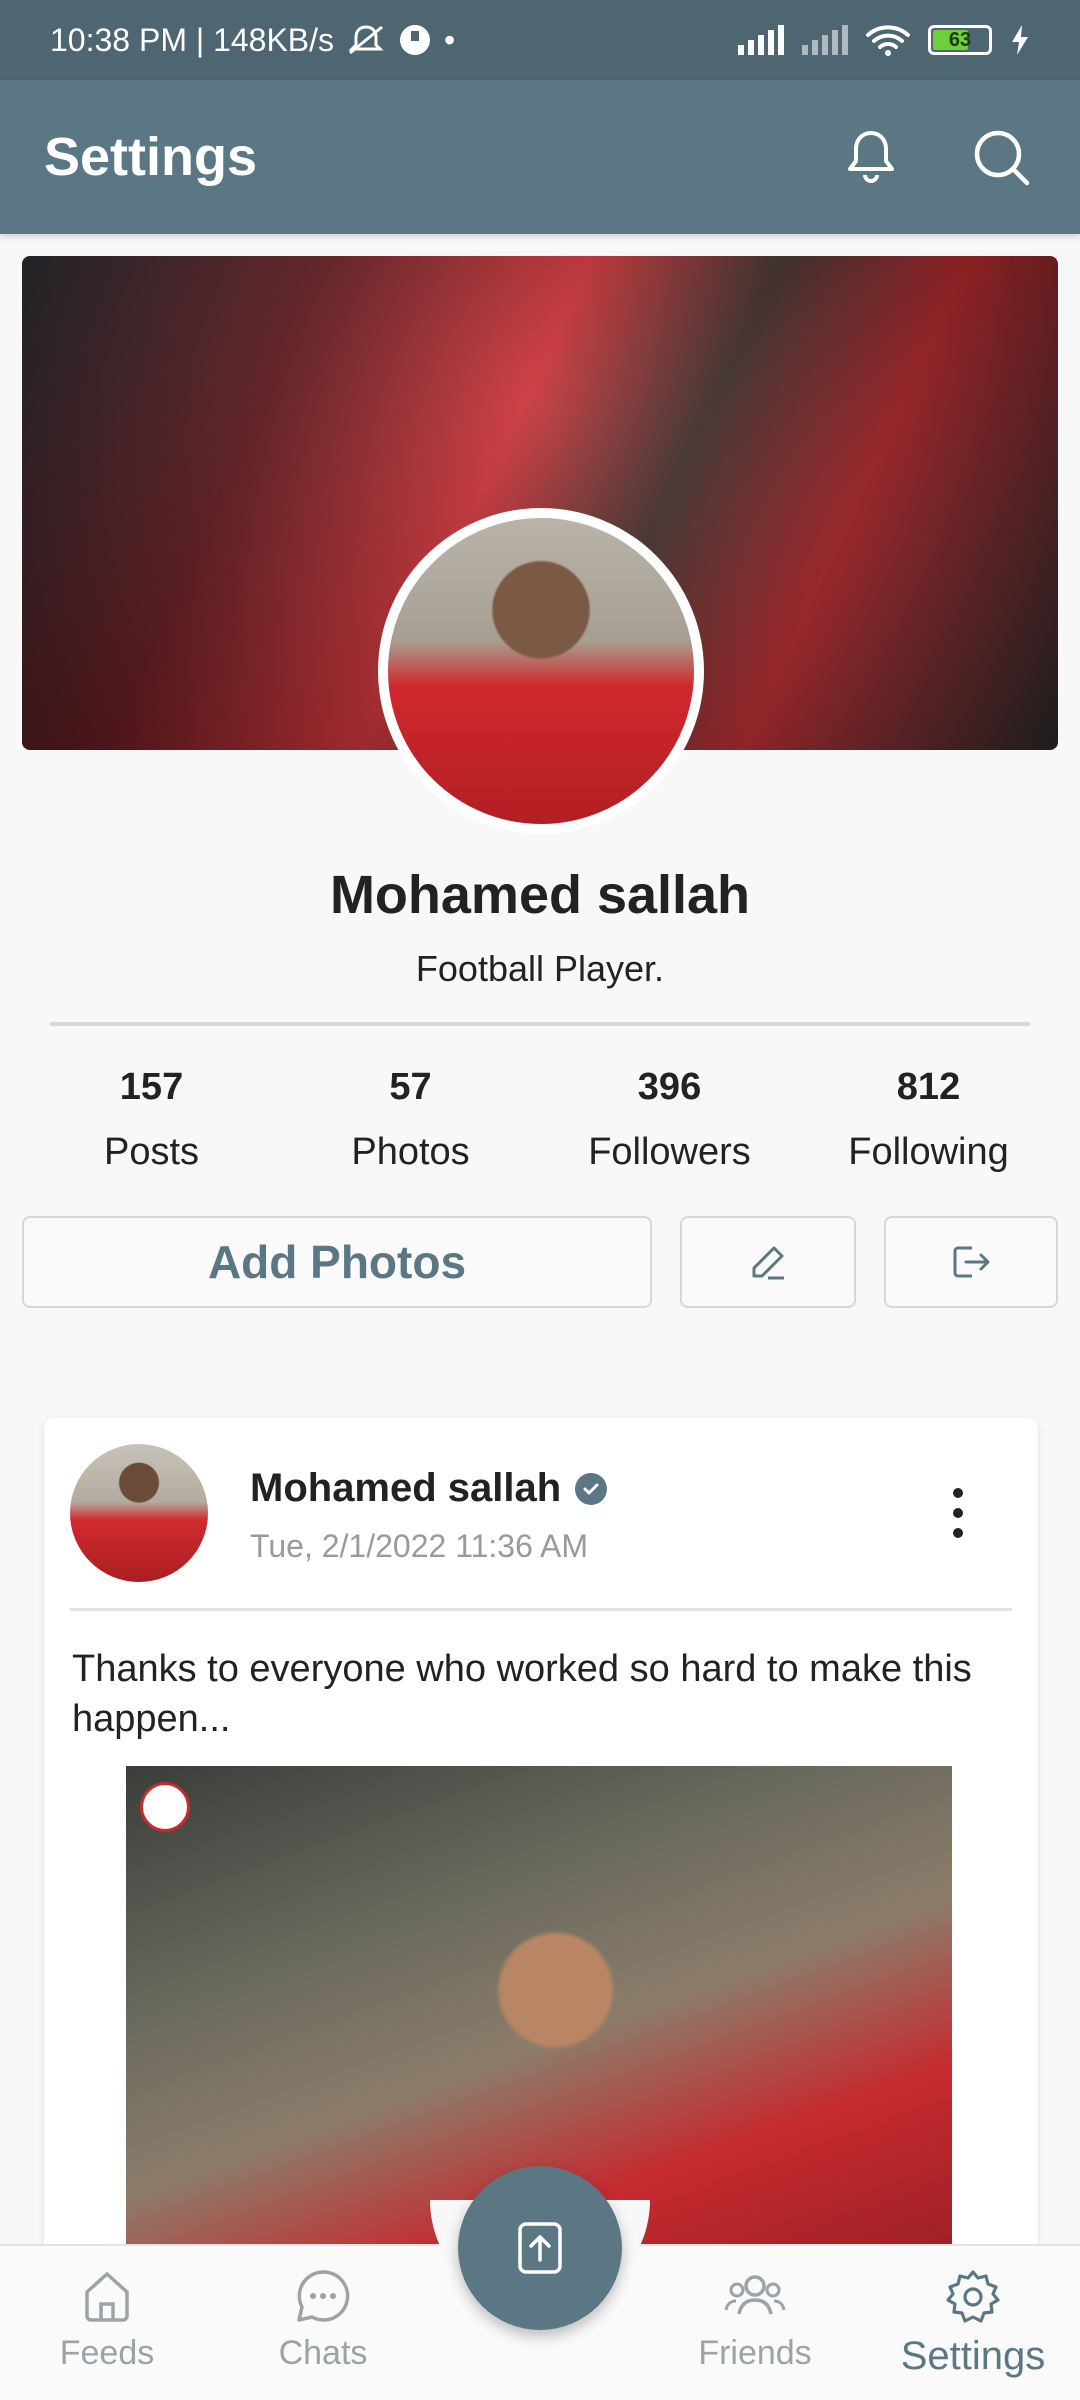  What do you see at coordinates (107, 2297) in the screenshot?
I see `home-icon` at bounding box center [107, 2297].